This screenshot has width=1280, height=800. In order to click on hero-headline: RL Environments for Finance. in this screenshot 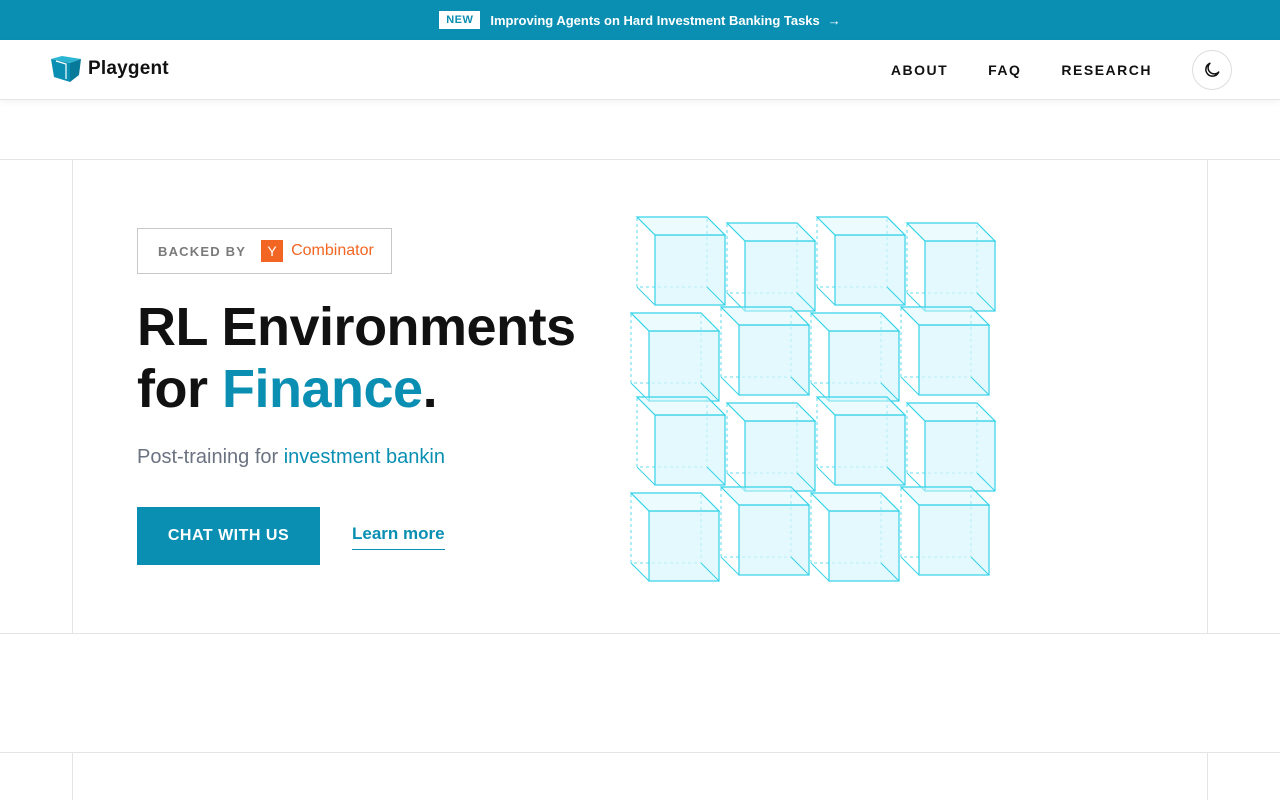, I will do `click(356, 358)`.